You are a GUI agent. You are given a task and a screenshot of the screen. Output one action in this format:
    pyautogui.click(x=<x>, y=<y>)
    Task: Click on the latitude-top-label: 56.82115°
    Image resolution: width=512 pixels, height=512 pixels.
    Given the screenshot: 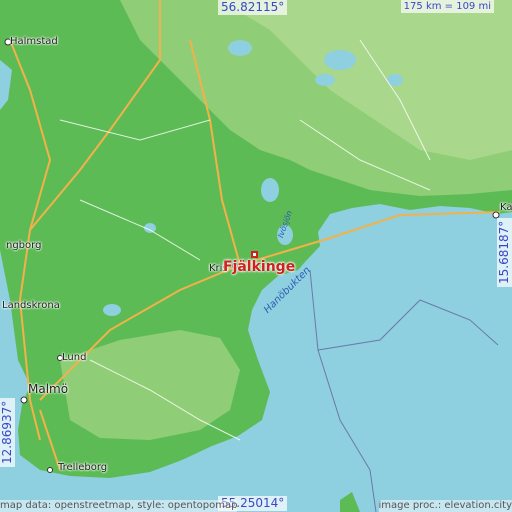 What is the action you would take?
    pyautogui.click(x=253, y=7)
    